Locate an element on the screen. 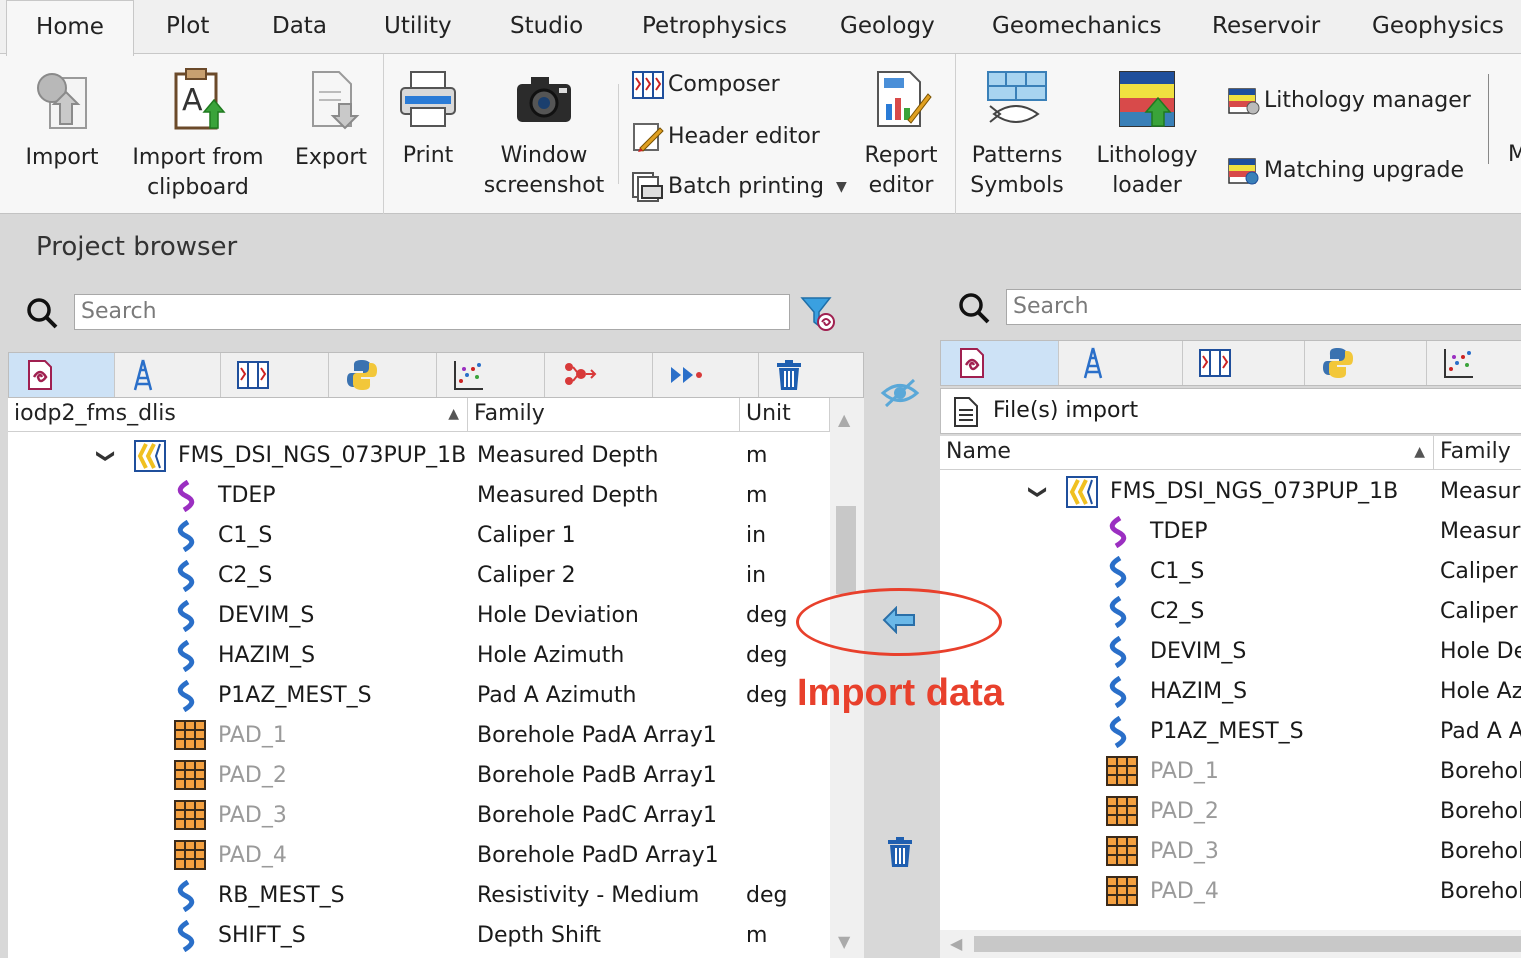  table-row: C1_S Caliper 1 in is located at coordinates (419, 536).